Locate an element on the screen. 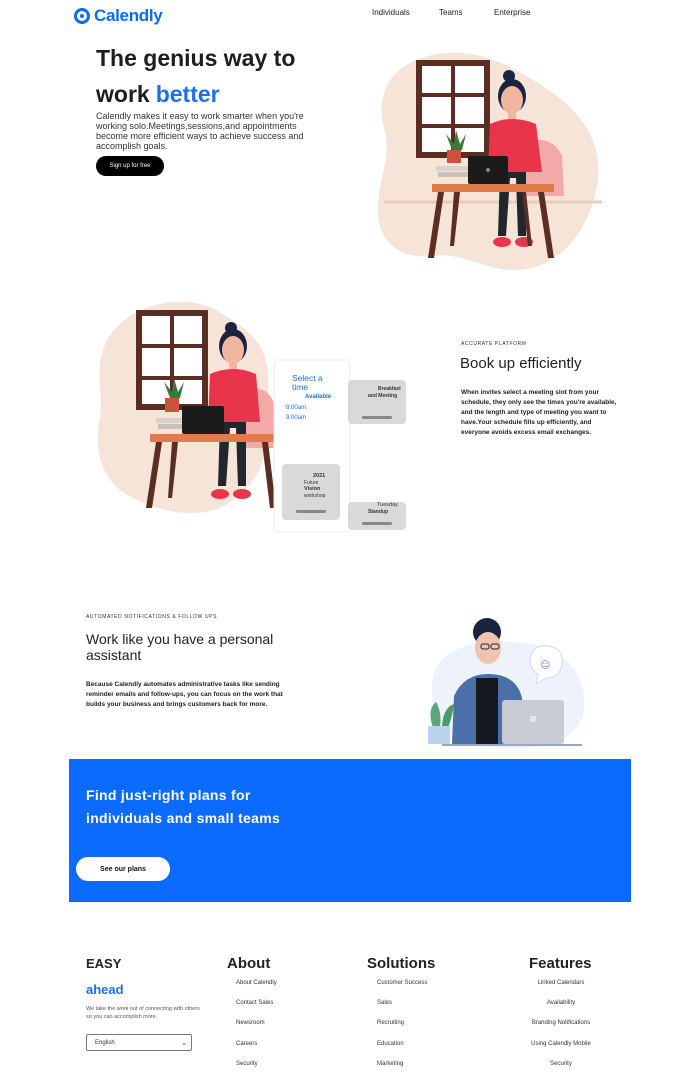  scheduler-eyebrow: ACCURATE PLATFORM is located at coordinates (494, 344).